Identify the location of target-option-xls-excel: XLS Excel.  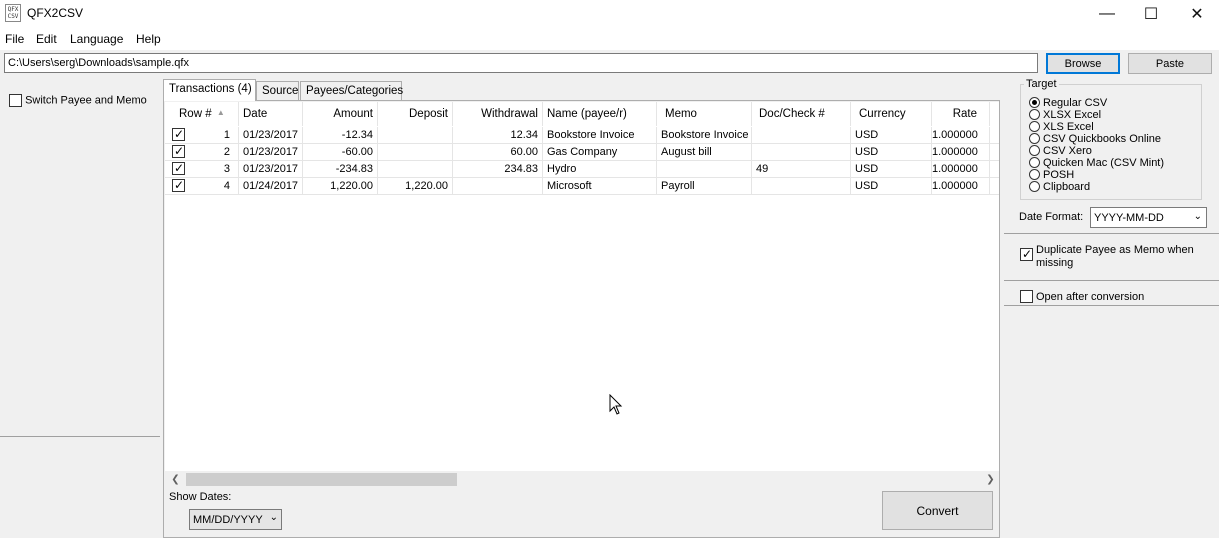
(1061, 127).